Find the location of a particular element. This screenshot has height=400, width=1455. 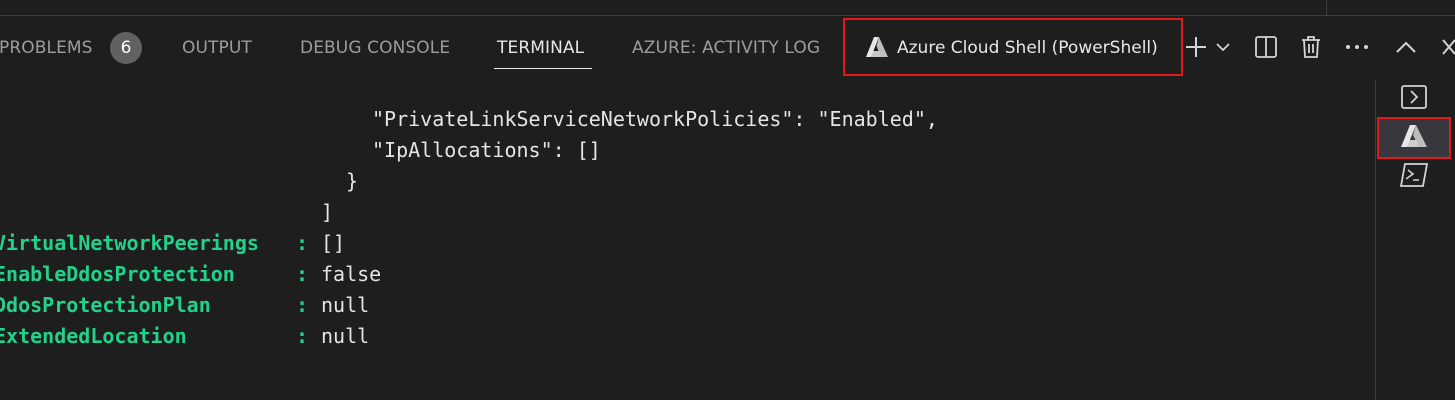

close-icon is located at coordinates (1446, 47).